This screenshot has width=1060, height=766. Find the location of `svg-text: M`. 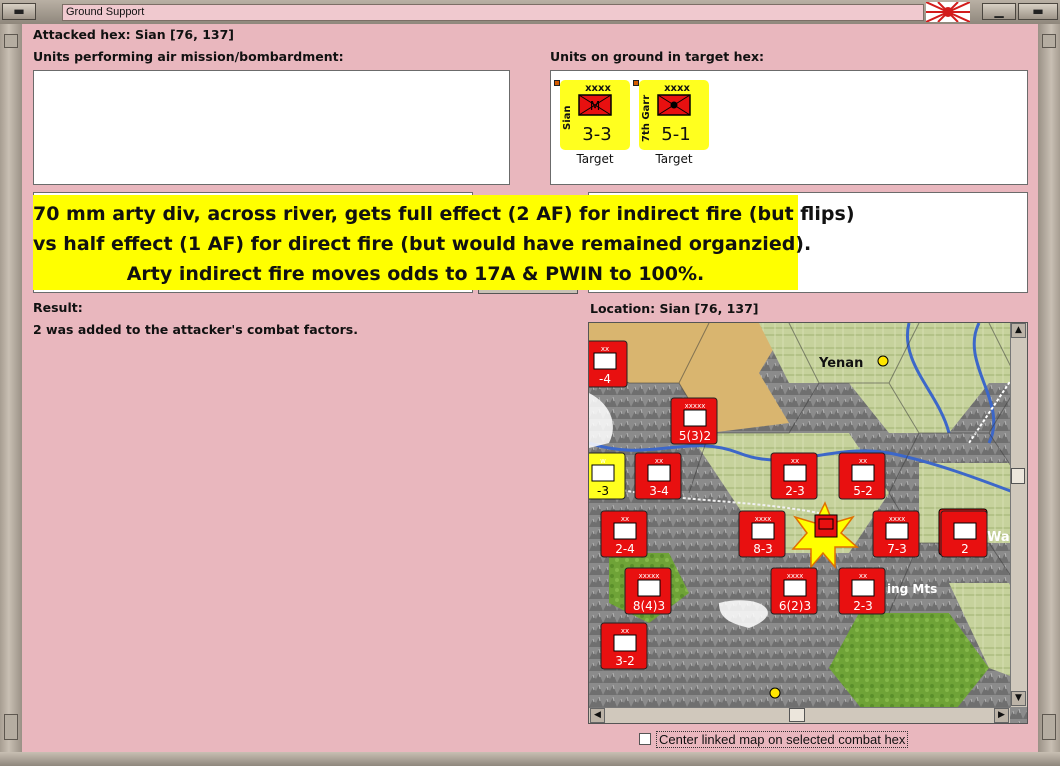

svg-text: M is located at coordinates (595, 106).